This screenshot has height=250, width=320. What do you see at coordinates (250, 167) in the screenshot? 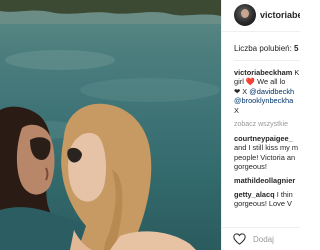
I see `comment-text: gorgeous!` at bounding box center [250, 167].